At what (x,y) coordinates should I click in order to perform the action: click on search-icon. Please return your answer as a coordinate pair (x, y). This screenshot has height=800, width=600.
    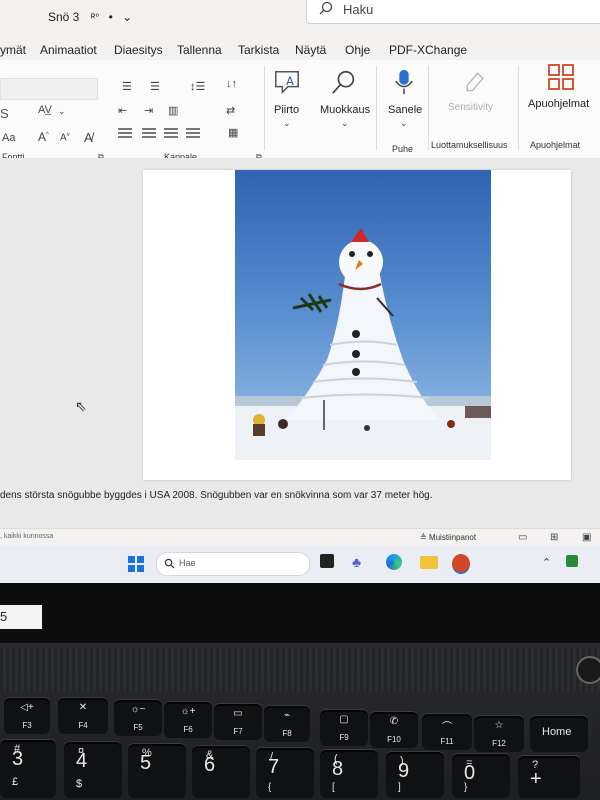
    Looking at the image, I should click on (169, 563).